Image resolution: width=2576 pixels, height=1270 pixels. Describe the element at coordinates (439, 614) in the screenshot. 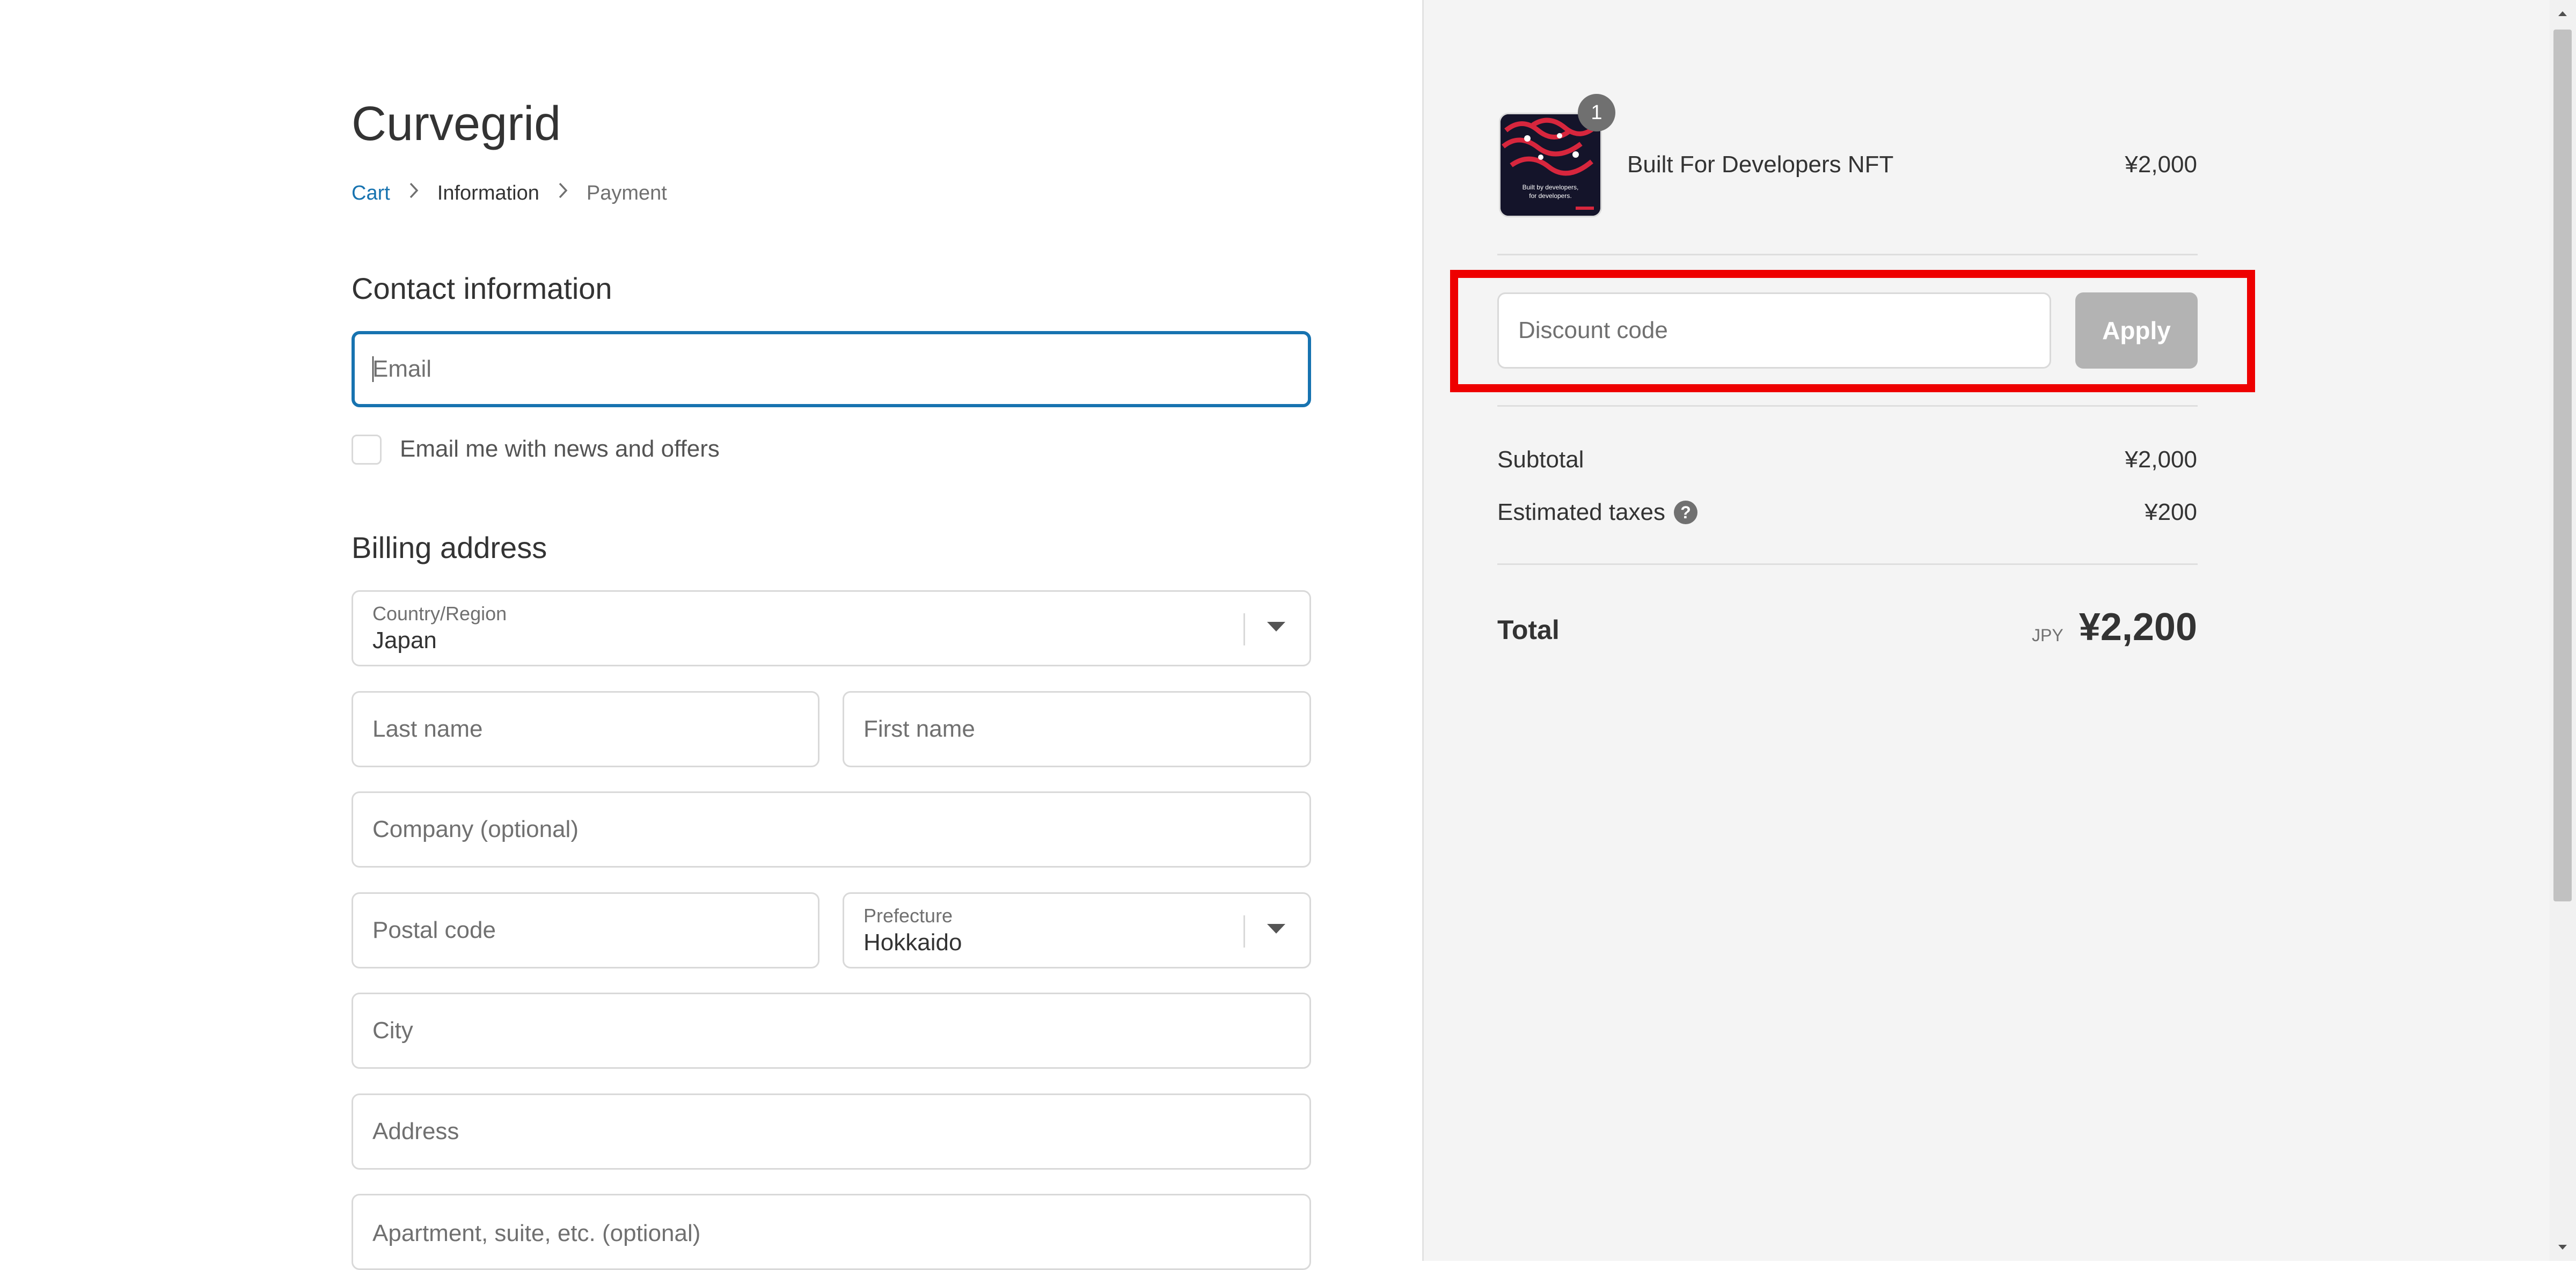

I see `country-label: Country/Region` at that location.